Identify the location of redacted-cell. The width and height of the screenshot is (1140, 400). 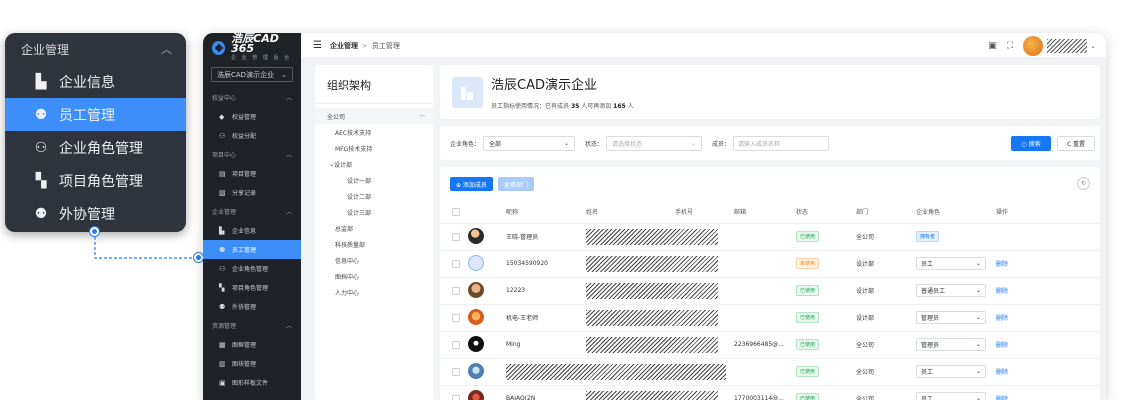
(660, 290).